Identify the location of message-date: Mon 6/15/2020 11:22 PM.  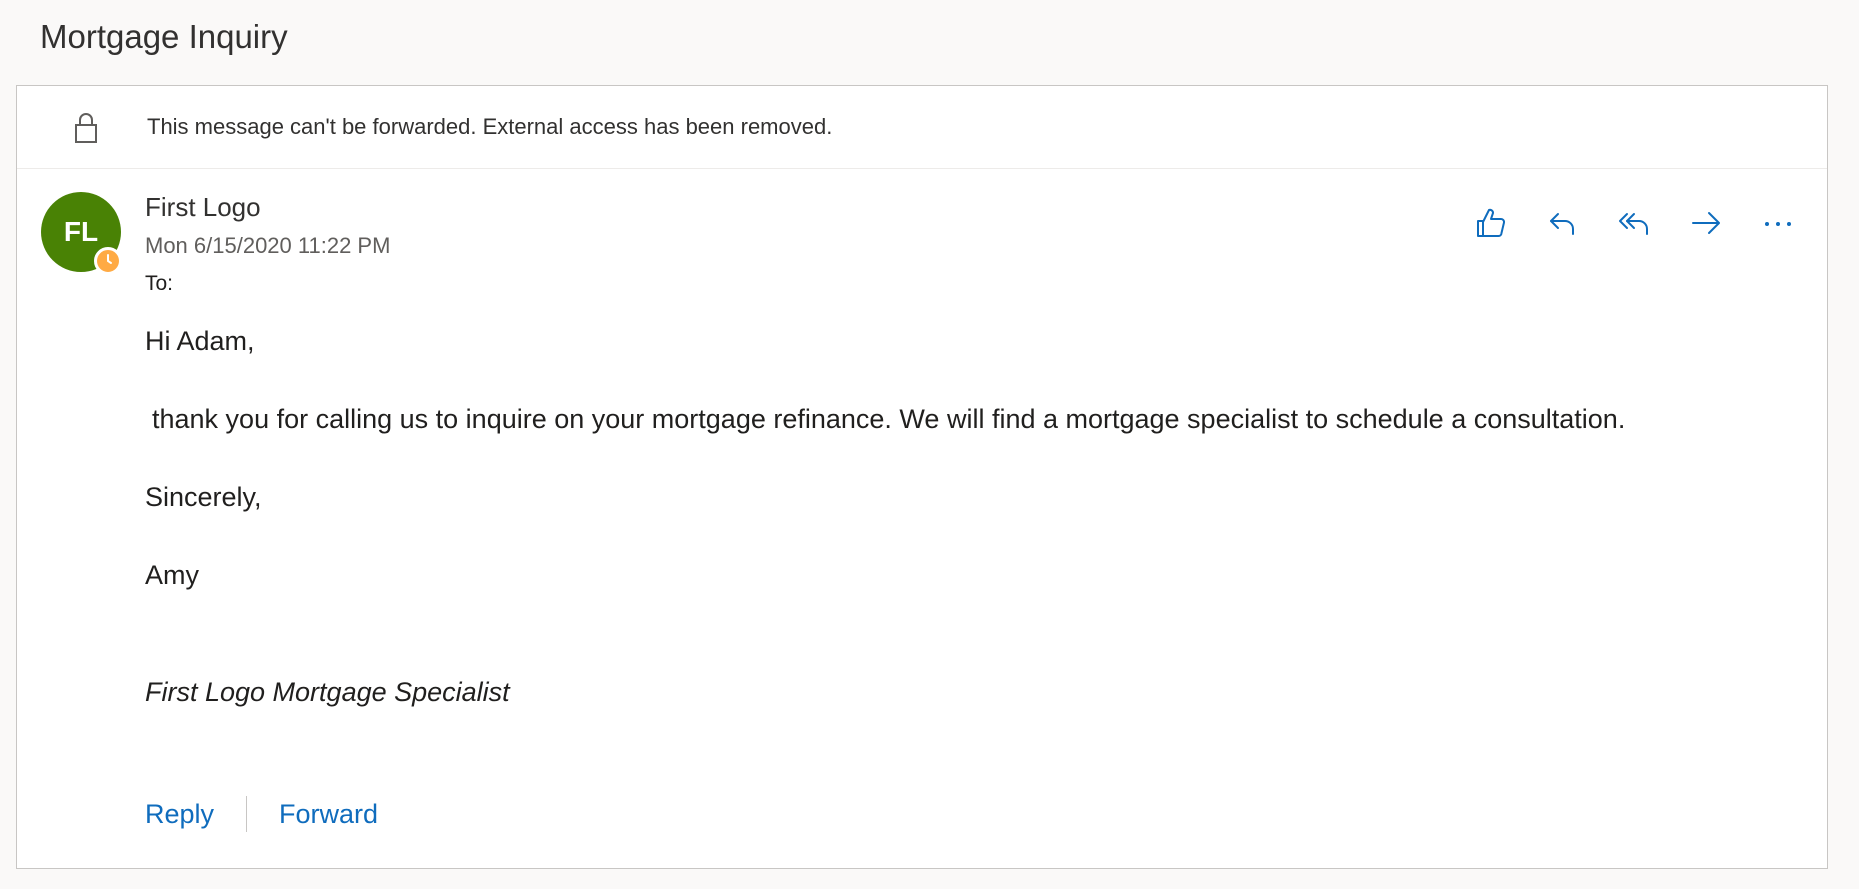
(268, 245).